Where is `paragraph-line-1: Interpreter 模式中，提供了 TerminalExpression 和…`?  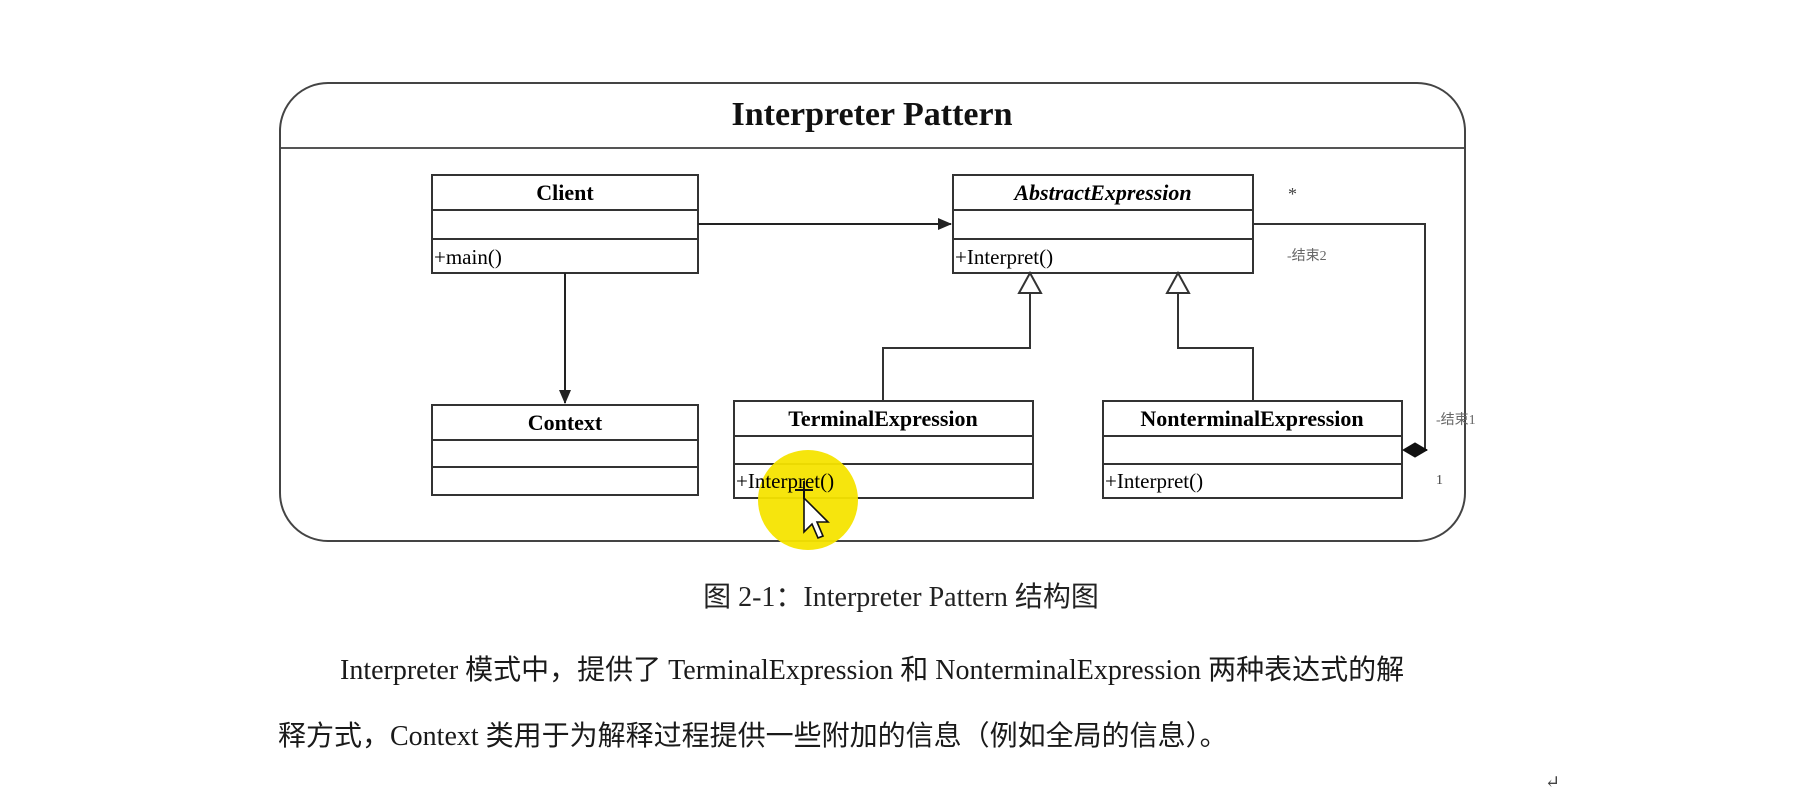 paragraph-line-1: Interpreter 模式中，提供了 TerminalExpression 和… is located at coordinates (872, 670).